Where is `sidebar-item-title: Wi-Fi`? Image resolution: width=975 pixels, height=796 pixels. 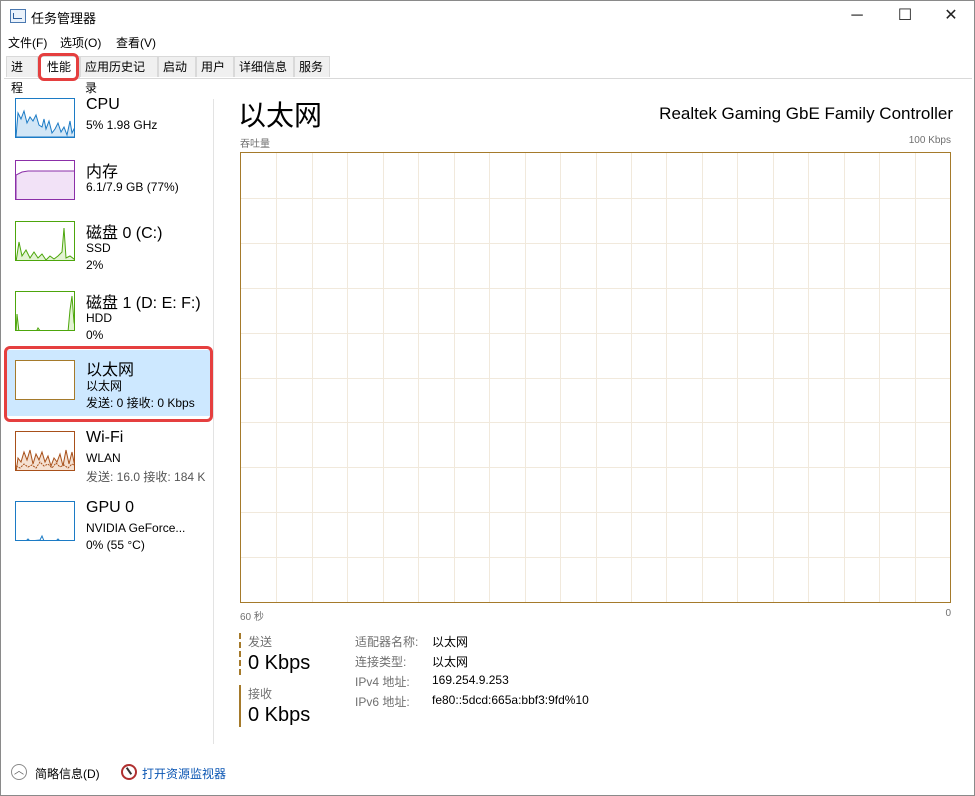
sidebar-item-title: Wi-Fi is located at coordinates (105, 437).